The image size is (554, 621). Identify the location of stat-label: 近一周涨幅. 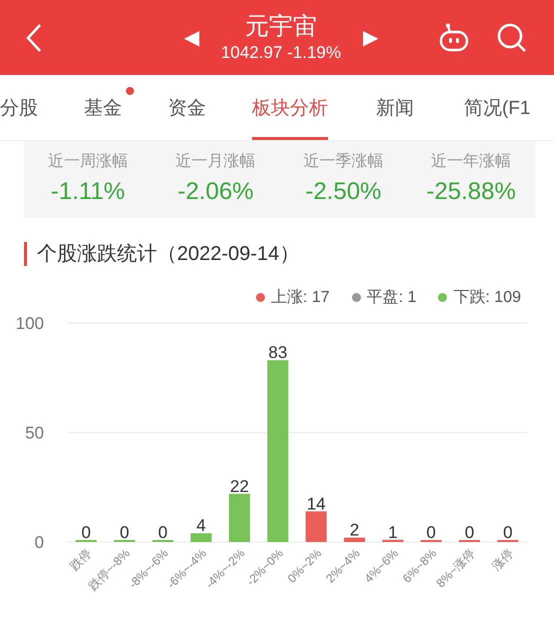
(88, 162).